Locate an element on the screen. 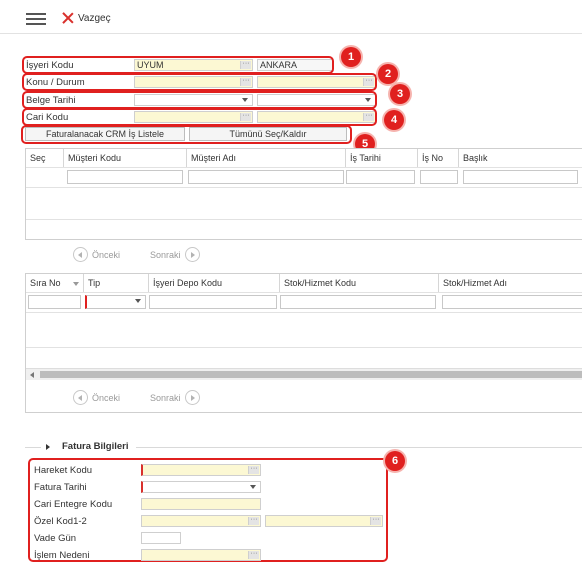 This screenshot has width=582, height=566. column-header-isyeri-depo-kodu: İşyeri Depo Kodu is located at coordinates (214, 283).